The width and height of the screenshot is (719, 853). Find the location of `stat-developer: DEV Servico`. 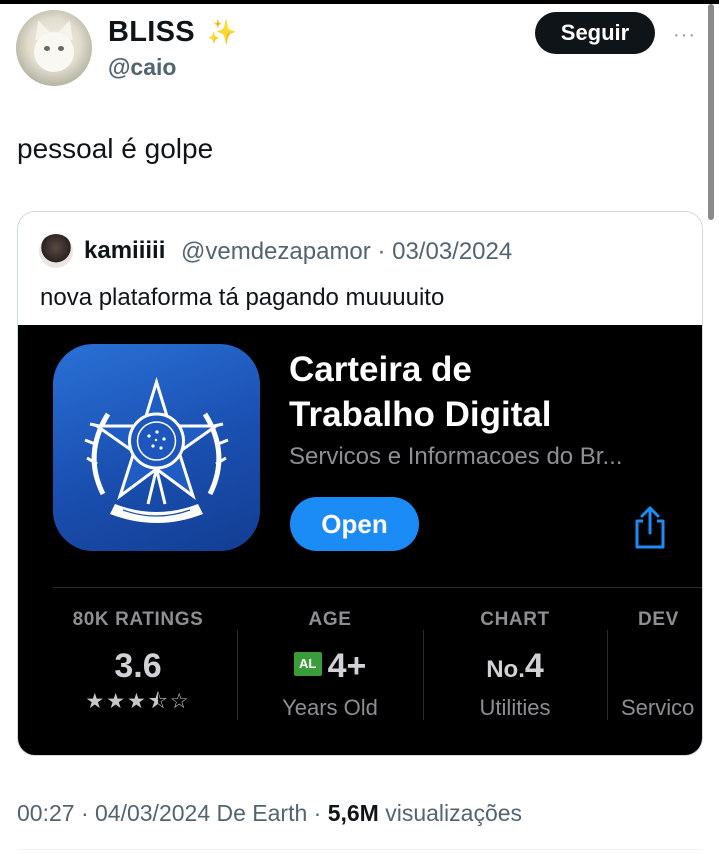

stat-developer: DEV Servico is located at coordinates (661, 665).